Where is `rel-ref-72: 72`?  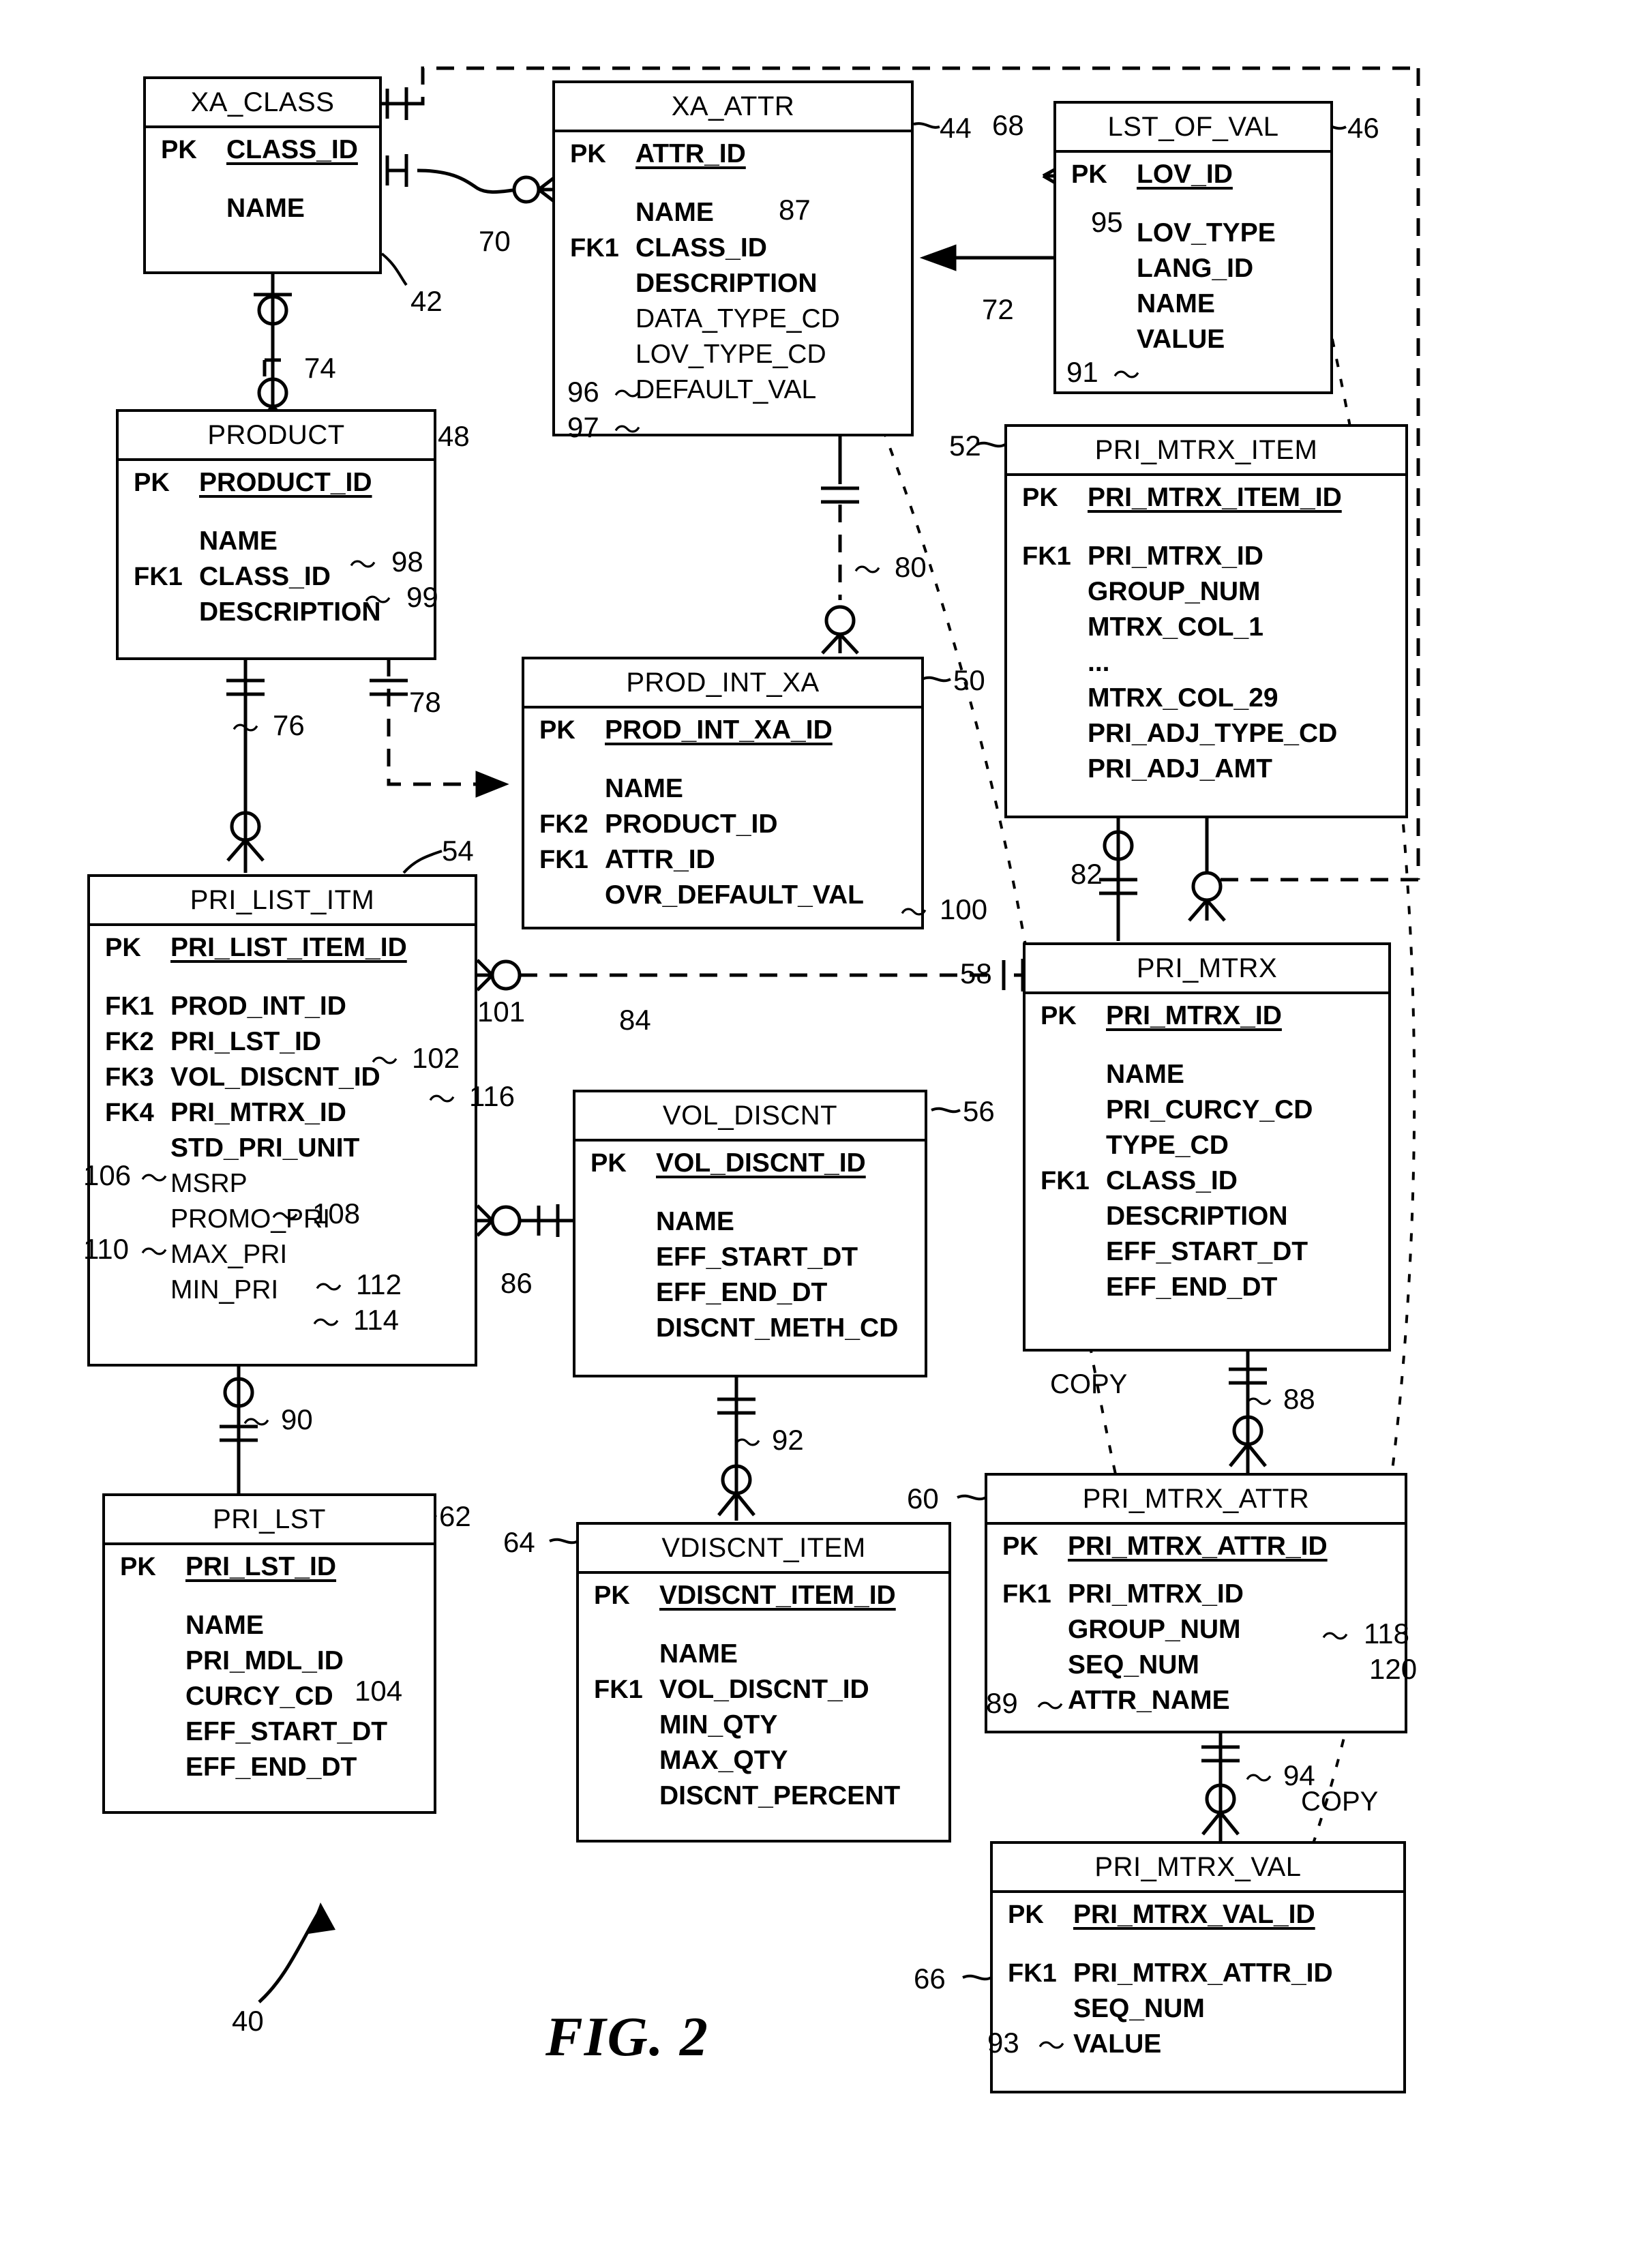
rel-ref-72: 72 is located at coordinates (998, 309).